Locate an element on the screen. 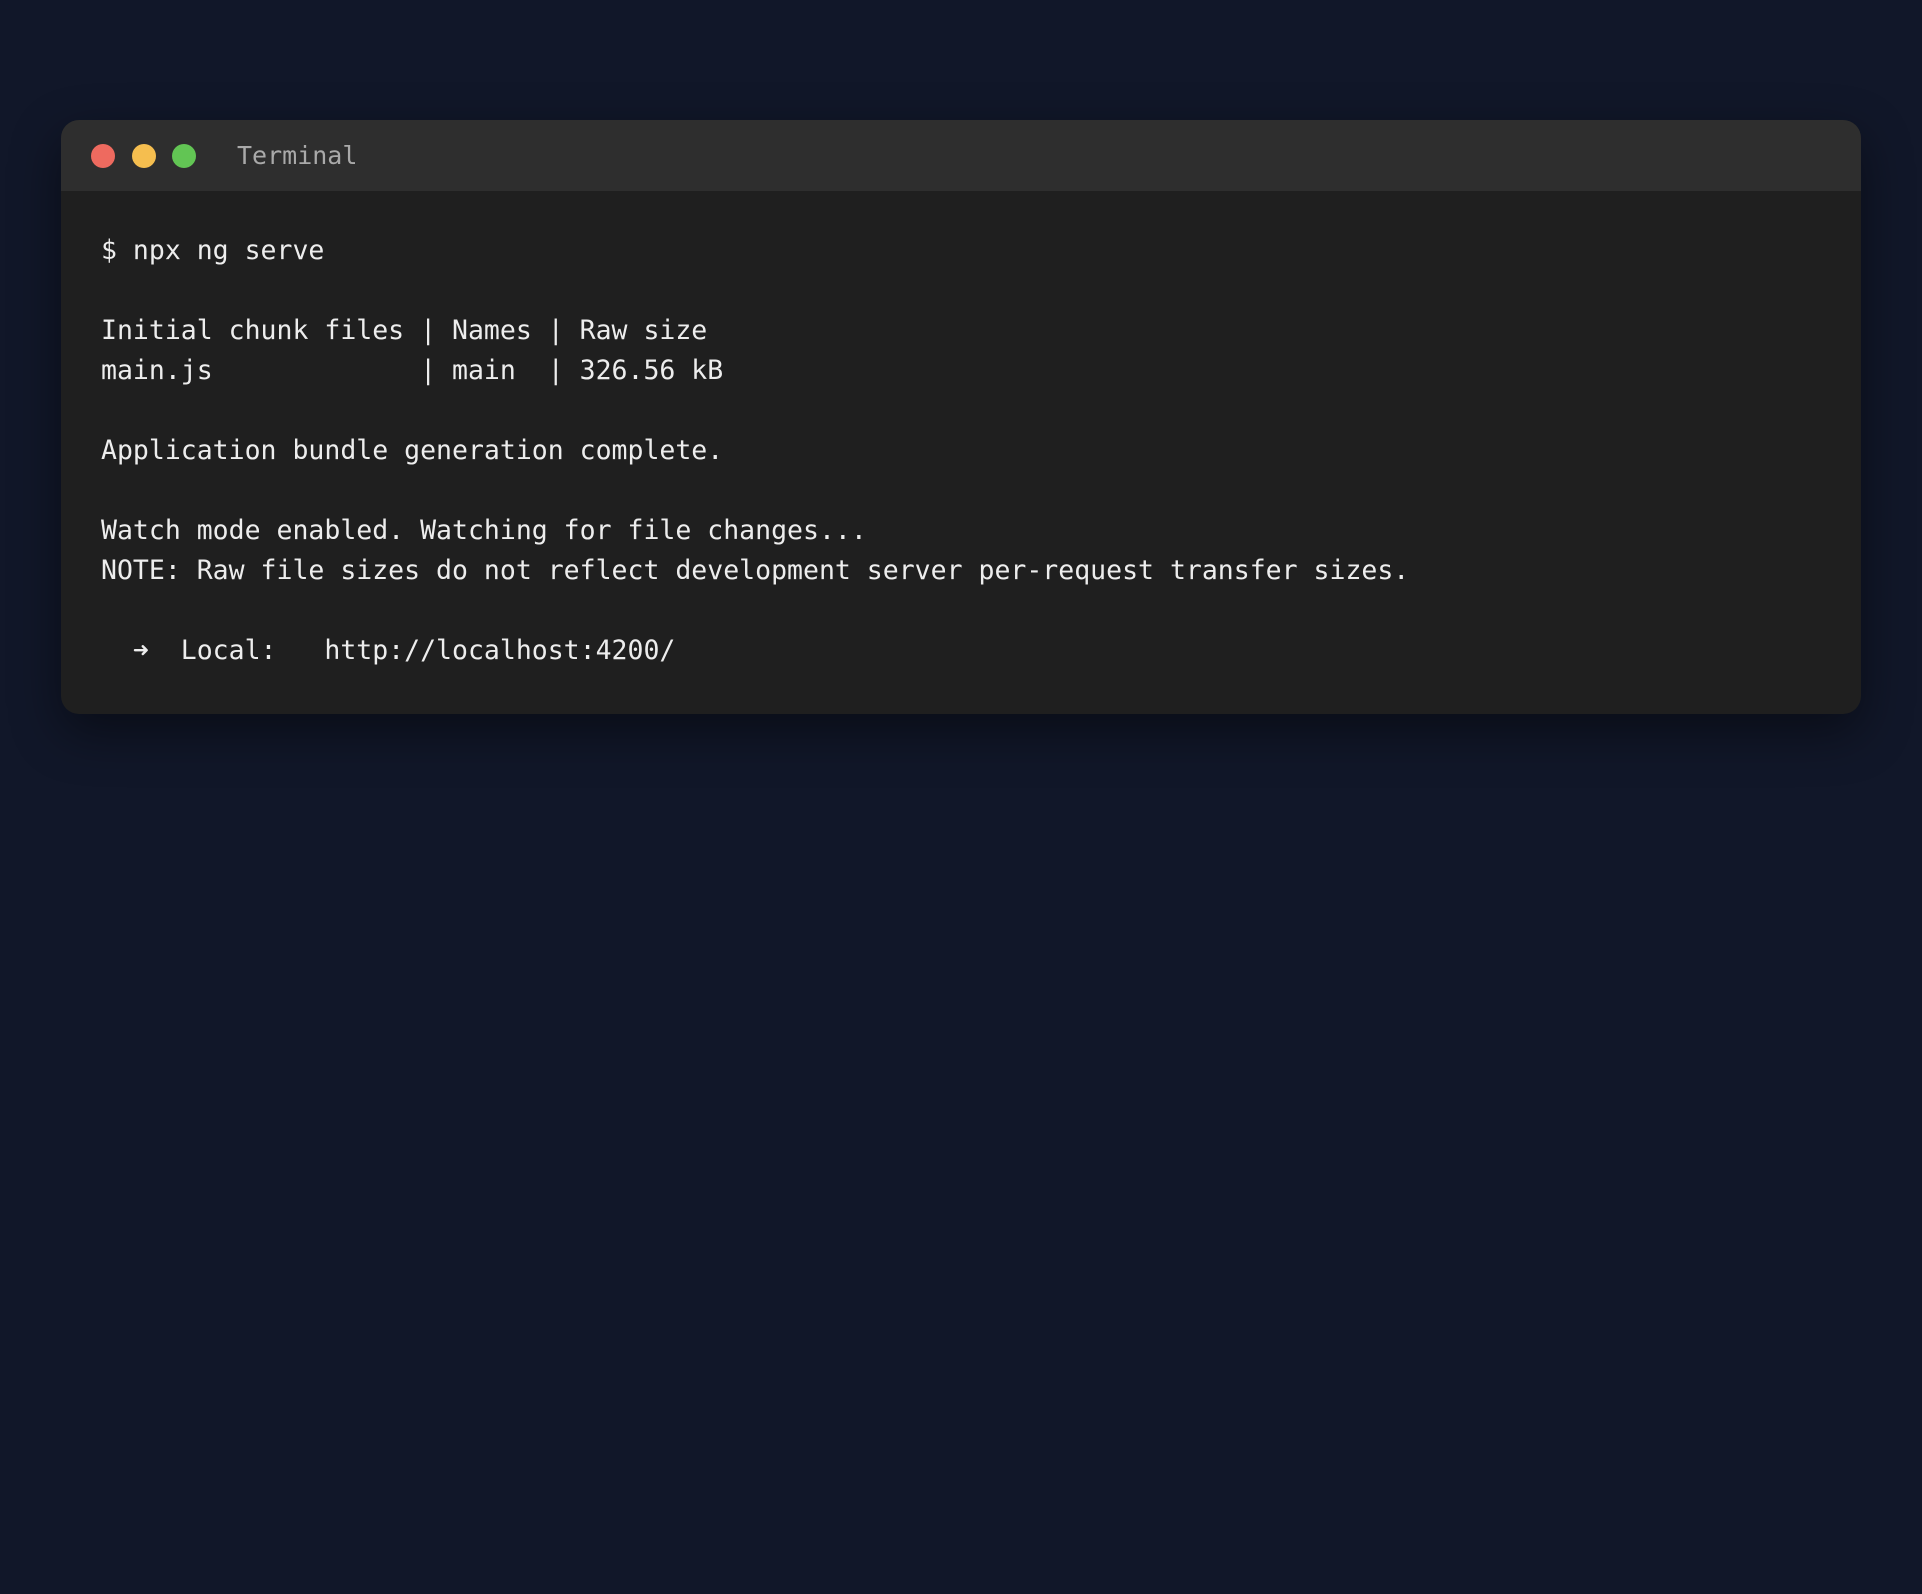  chunk-table-row: main.js | main | 326.56 kB is located at coordinates (412, 370).